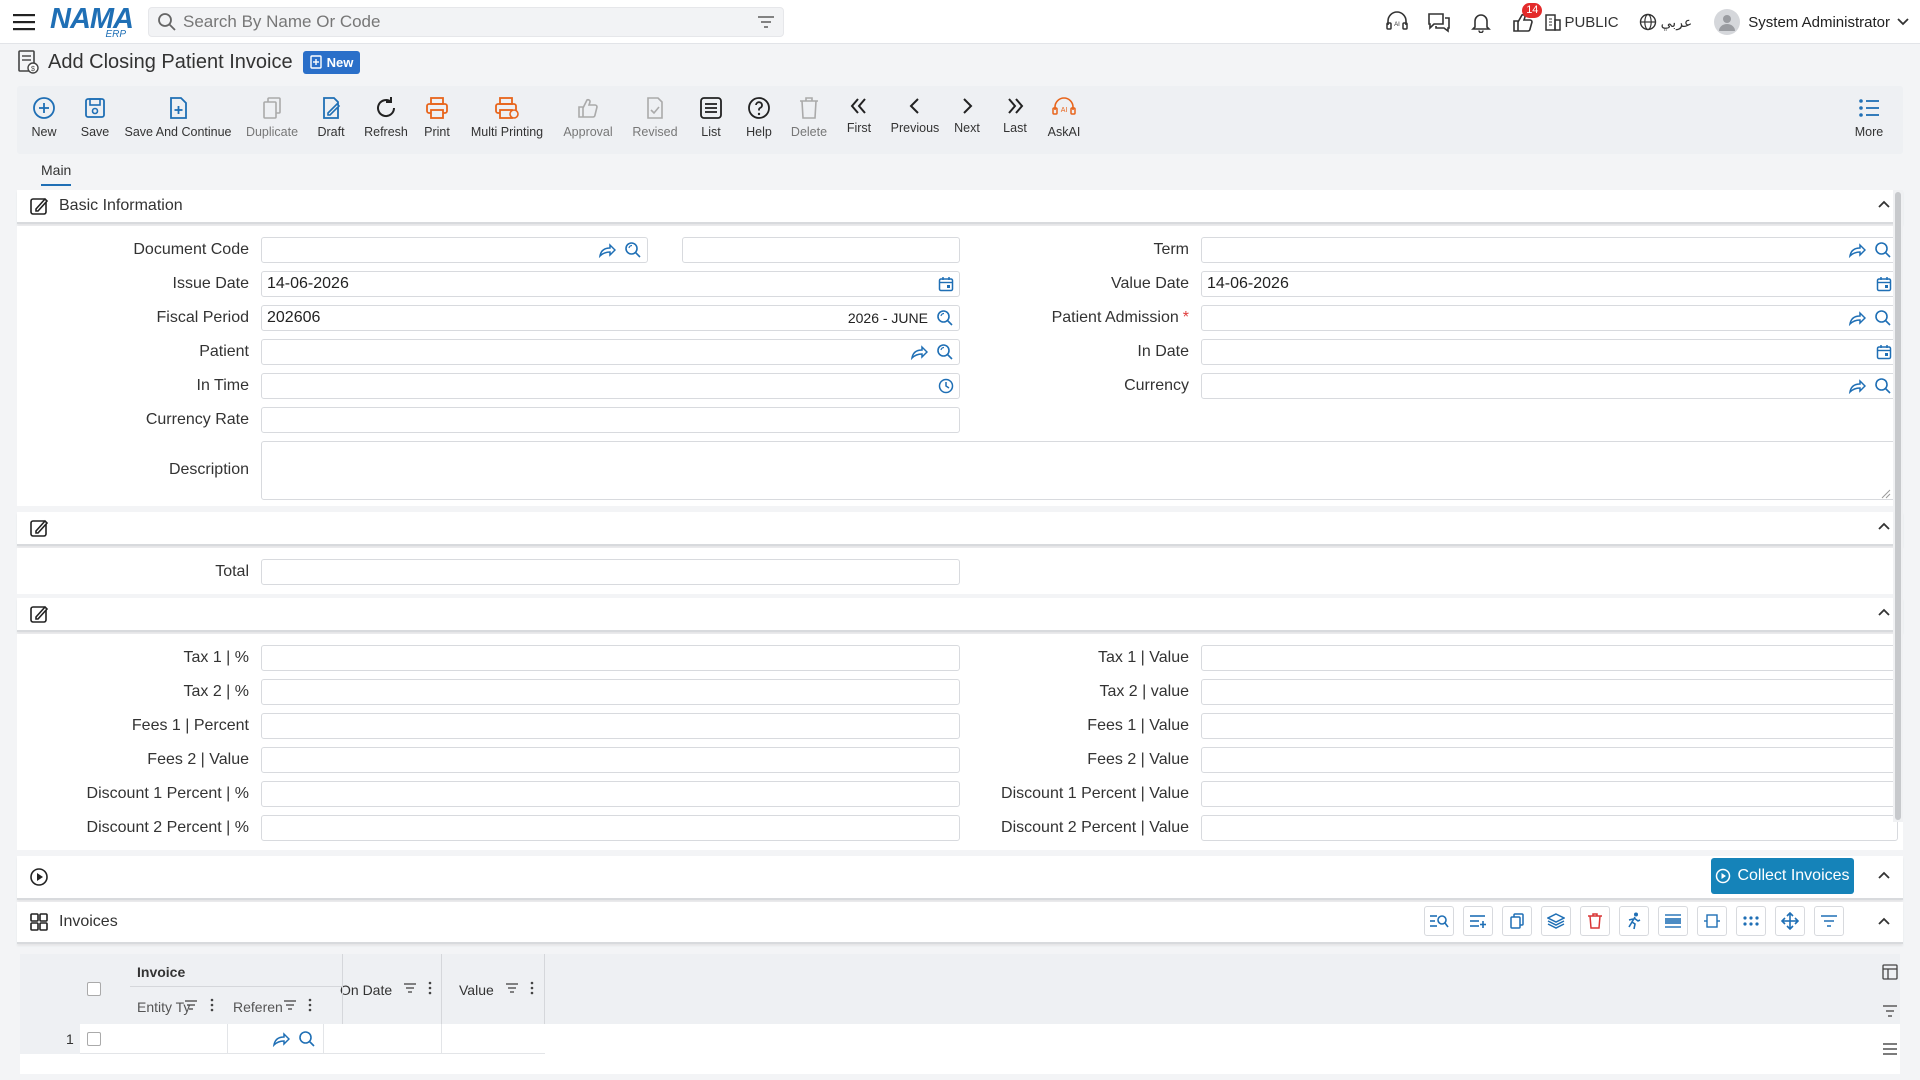  I want to click on tax1-percent-field, so click(610, 658).